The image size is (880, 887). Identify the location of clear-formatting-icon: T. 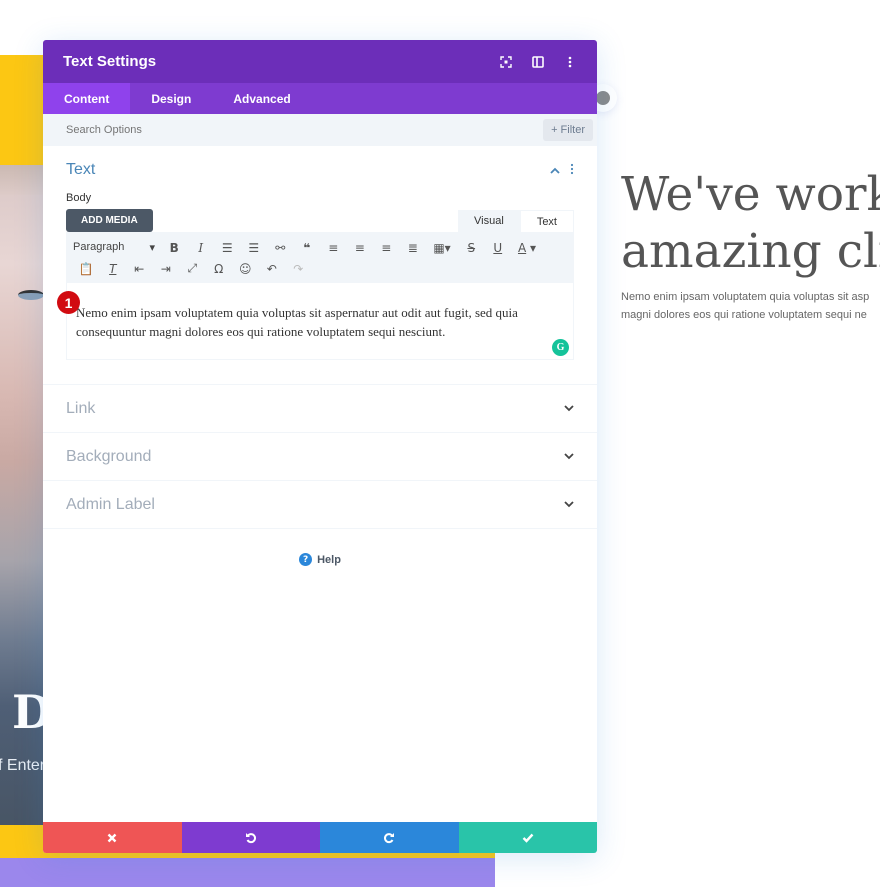
(113, 269).